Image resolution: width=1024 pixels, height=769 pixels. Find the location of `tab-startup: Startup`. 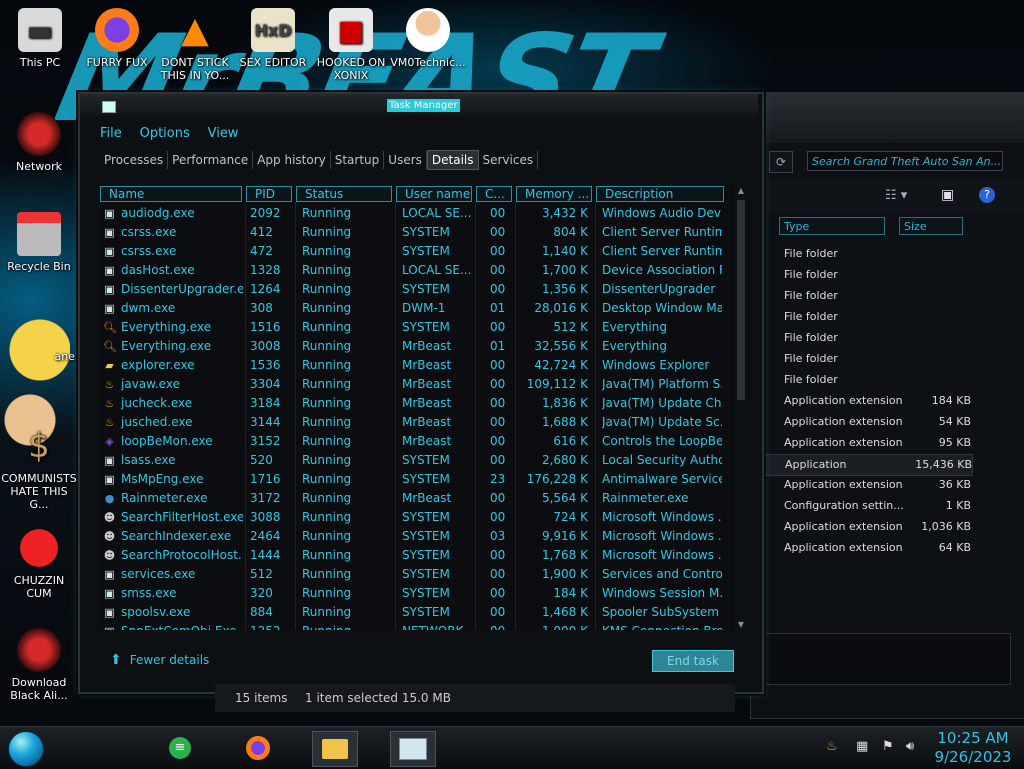

tab-startup: Startup is located at coordinates (358, 160).